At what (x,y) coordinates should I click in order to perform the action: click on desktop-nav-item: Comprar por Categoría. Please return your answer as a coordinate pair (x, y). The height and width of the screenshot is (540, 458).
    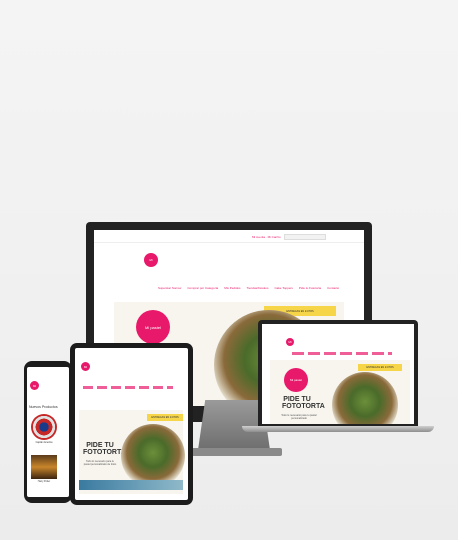
    Looking at the image, I should click on (202, 288).